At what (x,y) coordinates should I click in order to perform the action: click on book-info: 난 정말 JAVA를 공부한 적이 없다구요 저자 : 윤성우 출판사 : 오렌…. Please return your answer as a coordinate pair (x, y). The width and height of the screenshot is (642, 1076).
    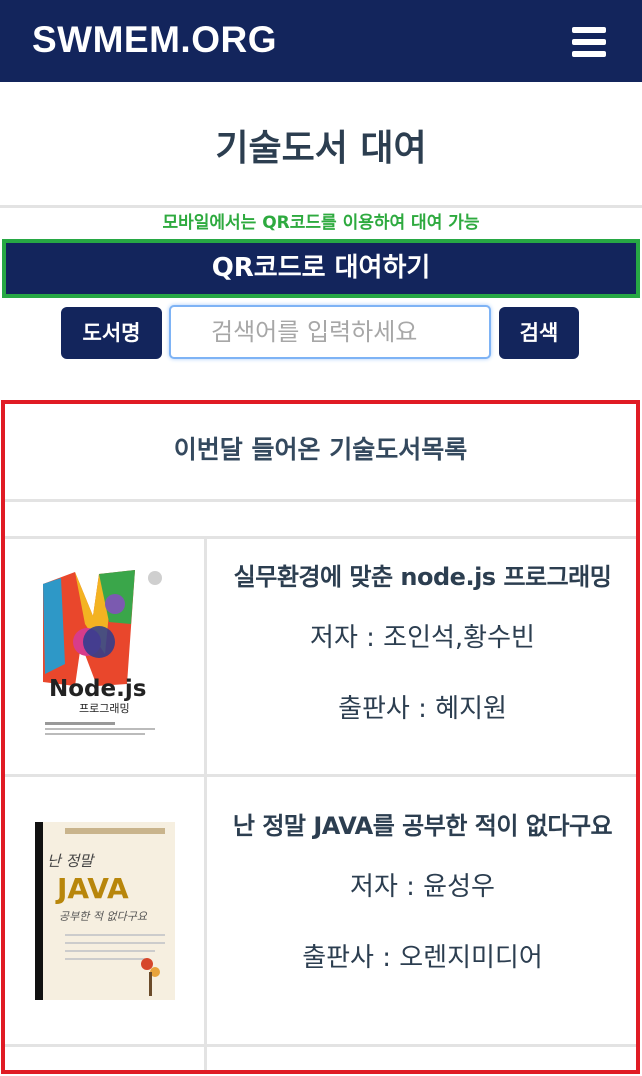
    Looking at the image, I should click on (422, 893).